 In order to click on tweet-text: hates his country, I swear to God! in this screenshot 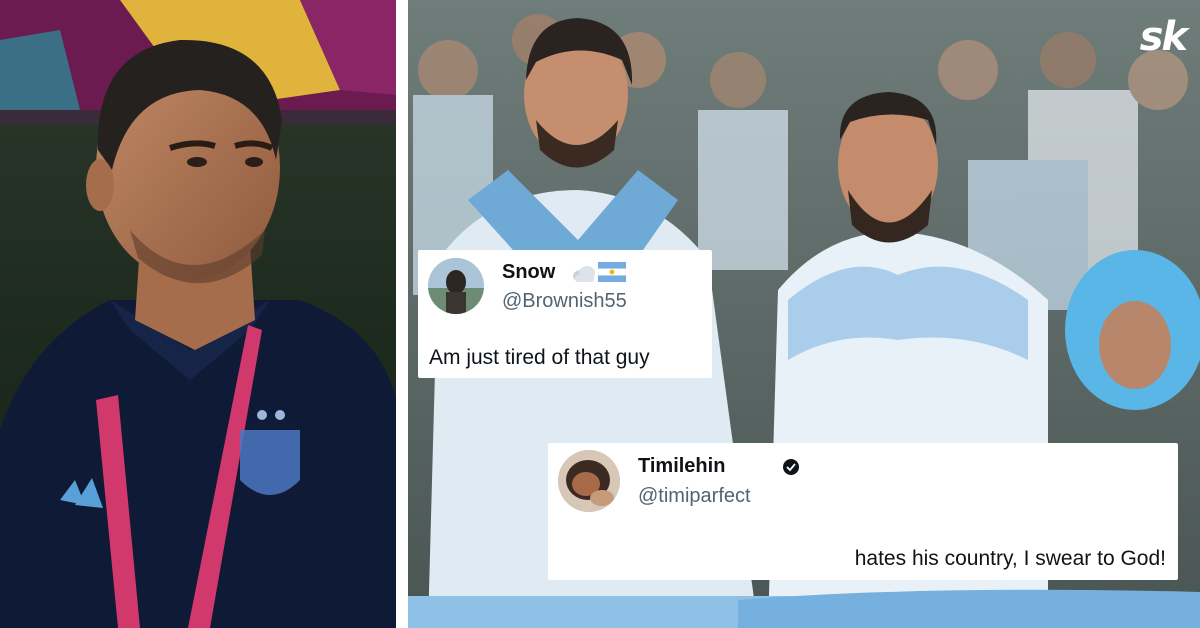, I will do `click(1010, 558)`.